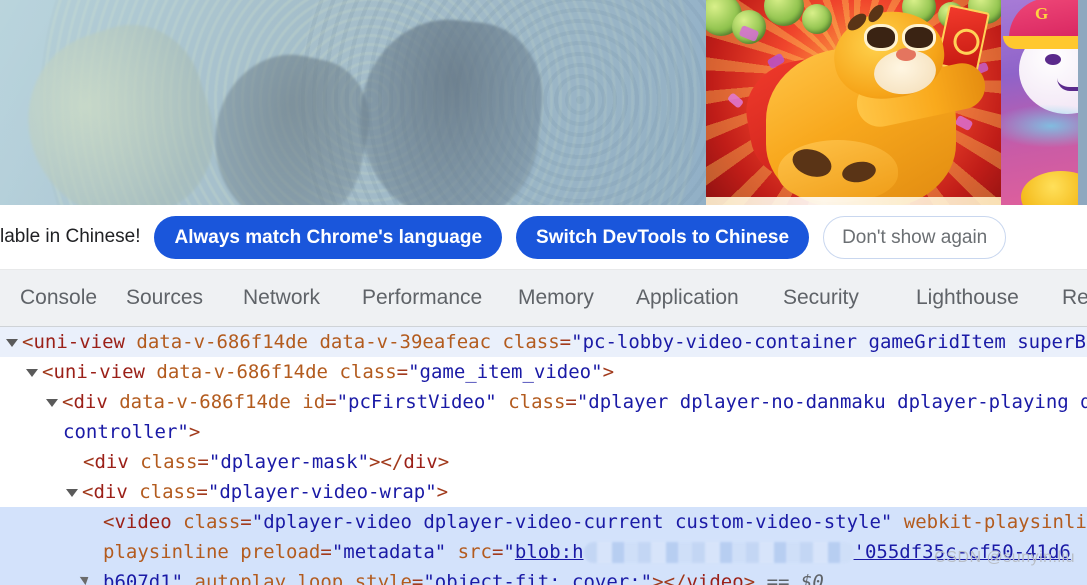  Describe the element at coordinates (881, 37) in the screenshot. I see `sunglasses-icon` at that location.